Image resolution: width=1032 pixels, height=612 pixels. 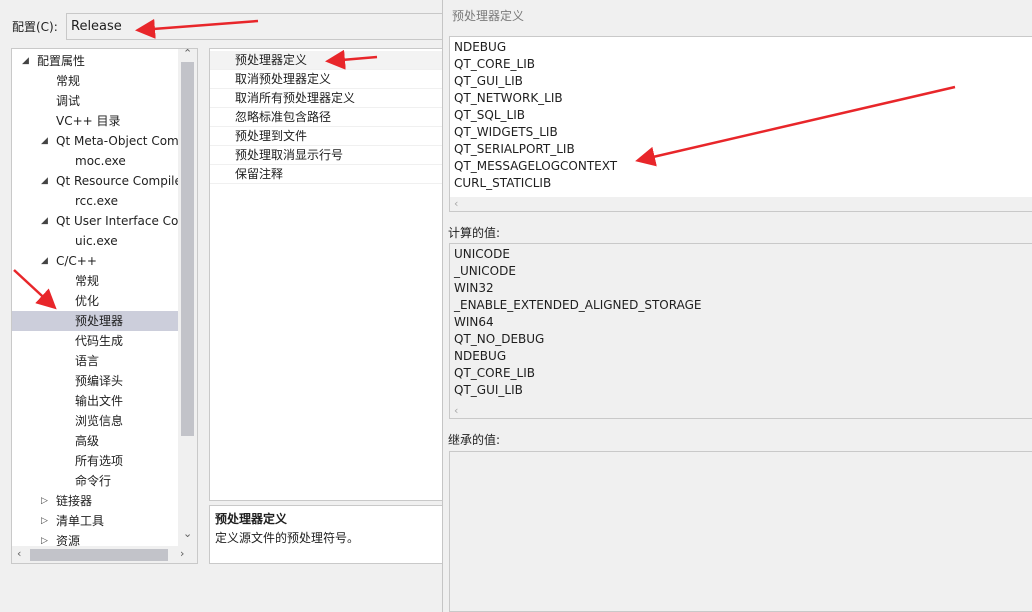 What do you see at coordinates (95, 161) in the screenshot?
I see `tree-item: moc.exe` at bounding box center [95, 161].